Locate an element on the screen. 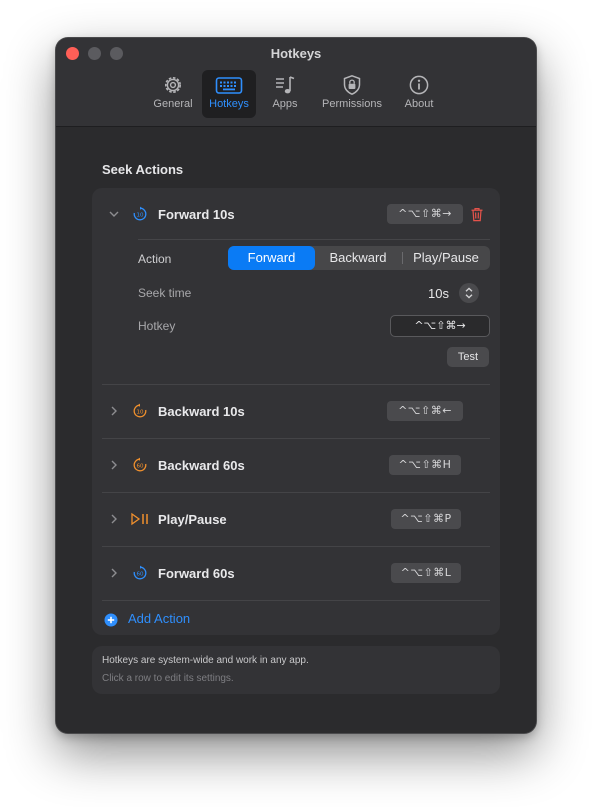 The image size is (592, 807). segment-backward: Backward is located at coordinates (358, 258).